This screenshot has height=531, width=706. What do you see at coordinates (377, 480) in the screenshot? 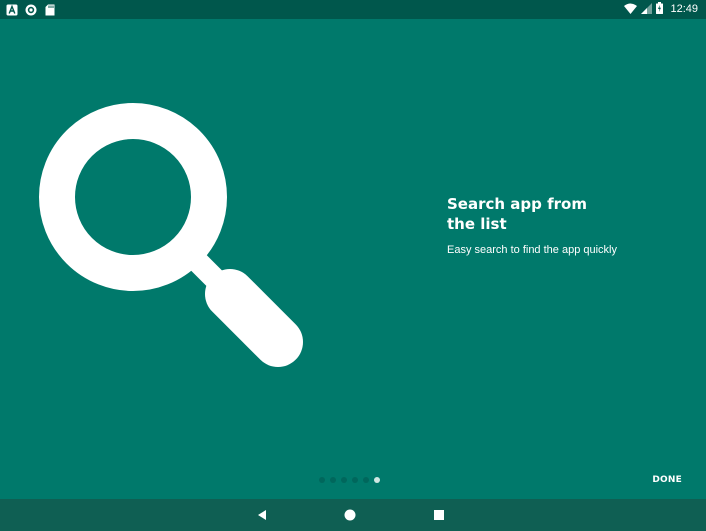
I see `page-dot-active` at bounding box center [377, 480].